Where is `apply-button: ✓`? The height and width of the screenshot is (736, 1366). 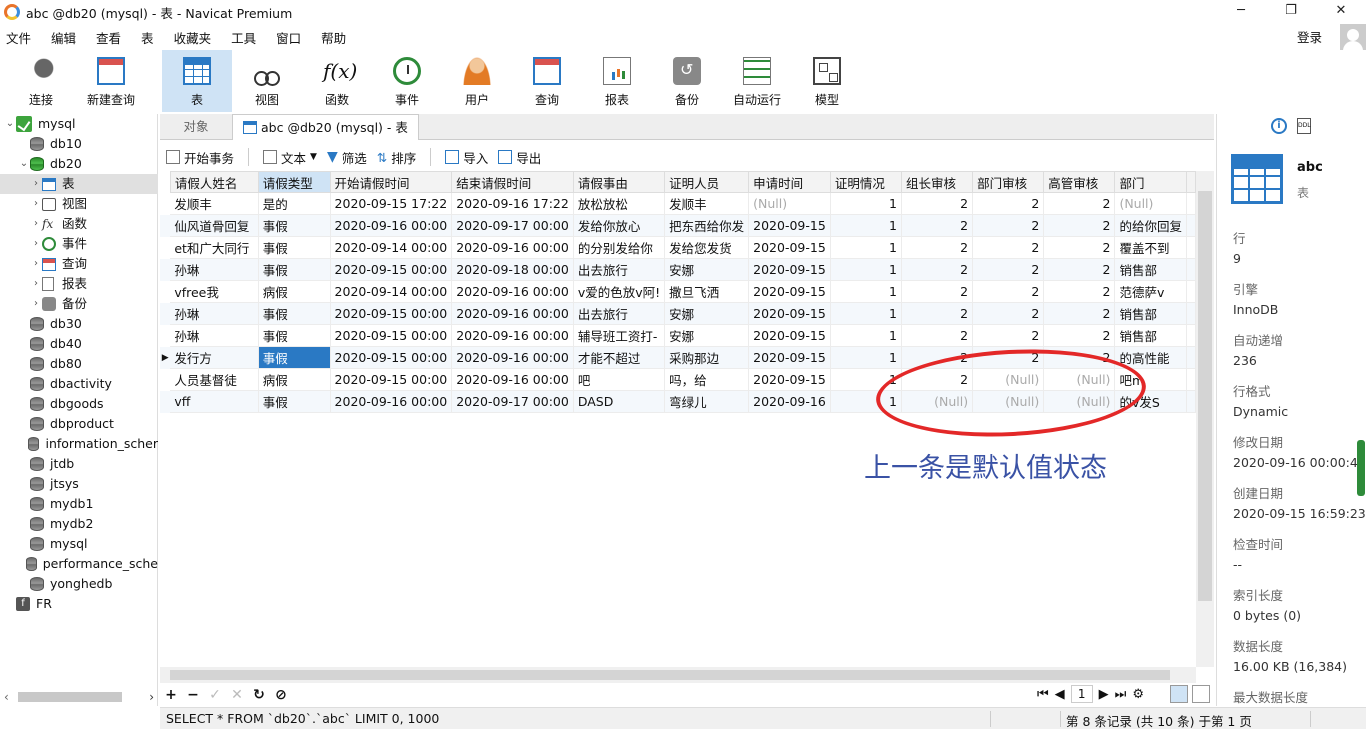 apply-button: ✓ is located at coordinates (215, 695).